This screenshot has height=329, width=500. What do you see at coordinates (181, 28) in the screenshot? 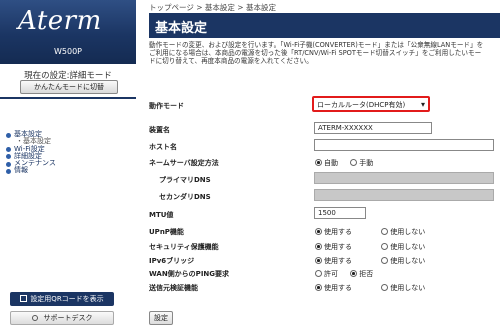
I see `page-title: 基本設定` at bounding box center [181, 28].